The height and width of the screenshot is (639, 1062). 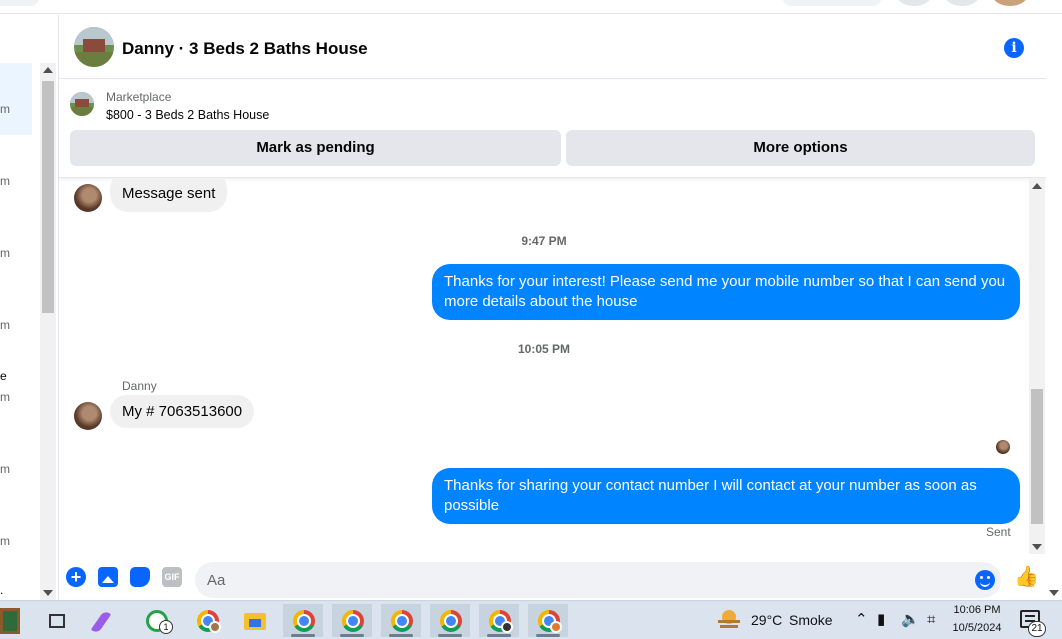 What do you see at coordinates (553, 47) in the screenshot?
I see `chat-header: Danny · 3 Beds 2 Baths House i` at bounding box center [553, 47].